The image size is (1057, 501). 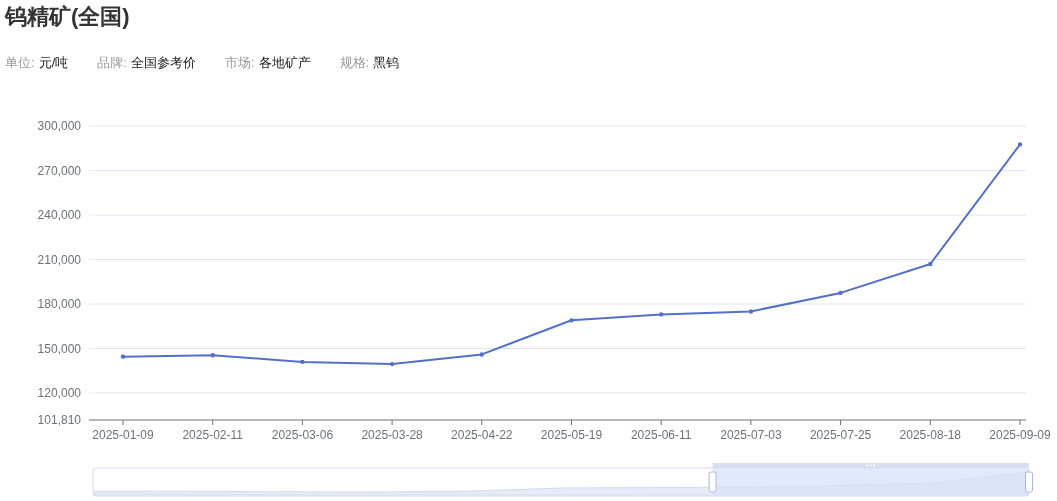 What do you see at coordinates (59, 259) in the screenshot?
I see `y-axis-label: 210,000` at bounding box center [59, 259].